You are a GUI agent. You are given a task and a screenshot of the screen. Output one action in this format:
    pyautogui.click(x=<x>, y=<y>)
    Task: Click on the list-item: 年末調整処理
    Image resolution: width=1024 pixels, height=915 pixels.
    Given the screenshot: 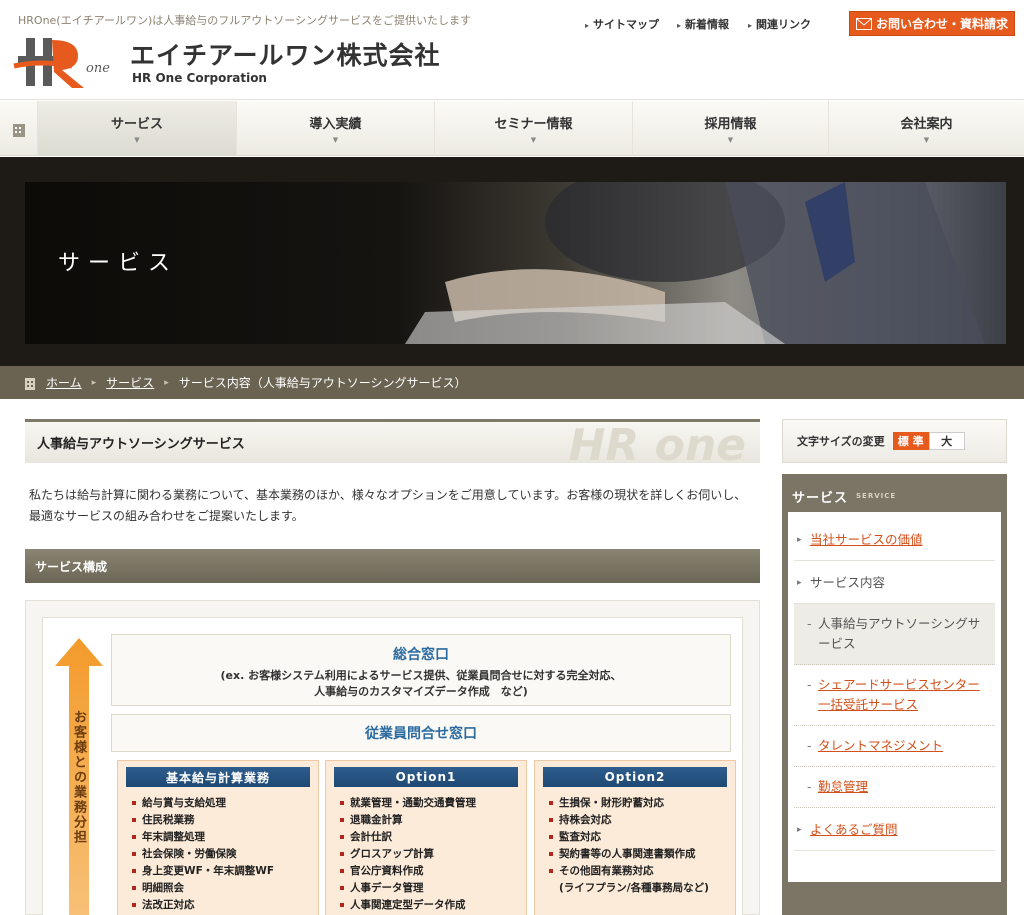 What is the action you would take?
    pyautogui.click(x=218, y=837)
    